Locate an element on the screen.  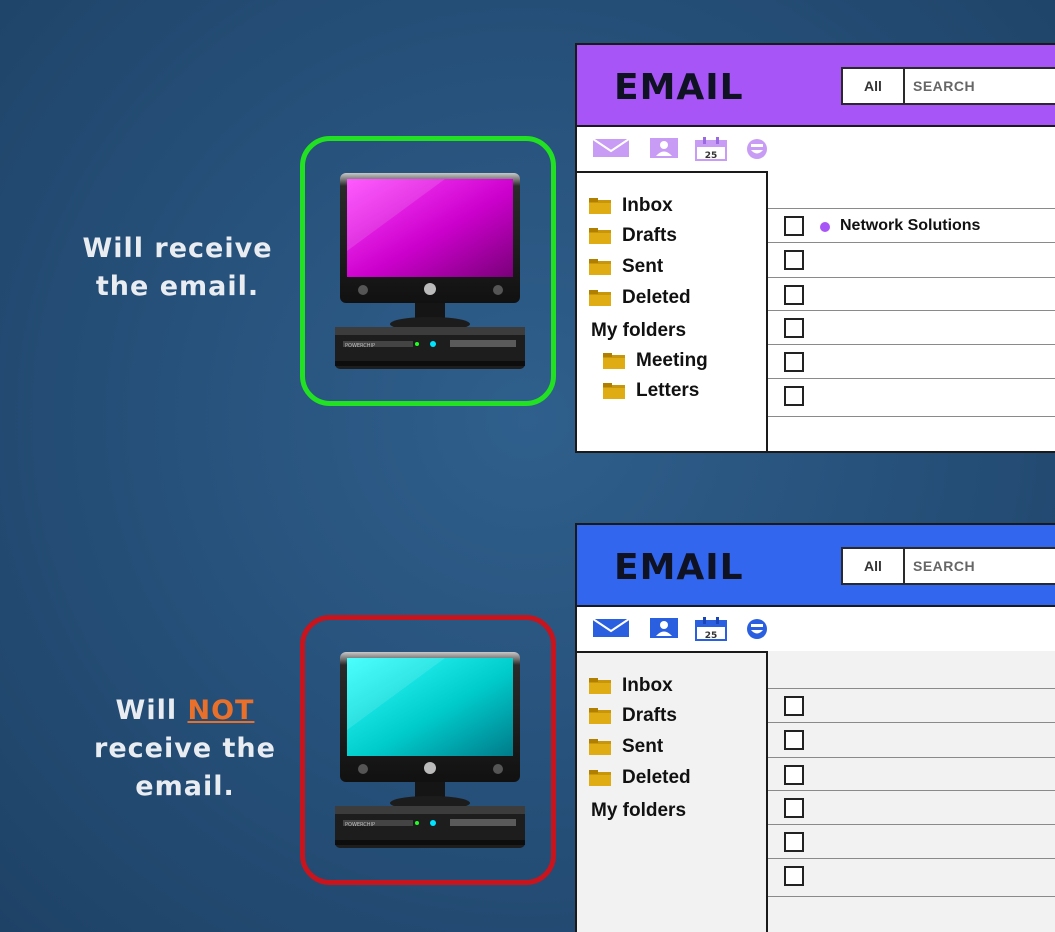
folder-letters: Letters is located at coordinates (651, 391).